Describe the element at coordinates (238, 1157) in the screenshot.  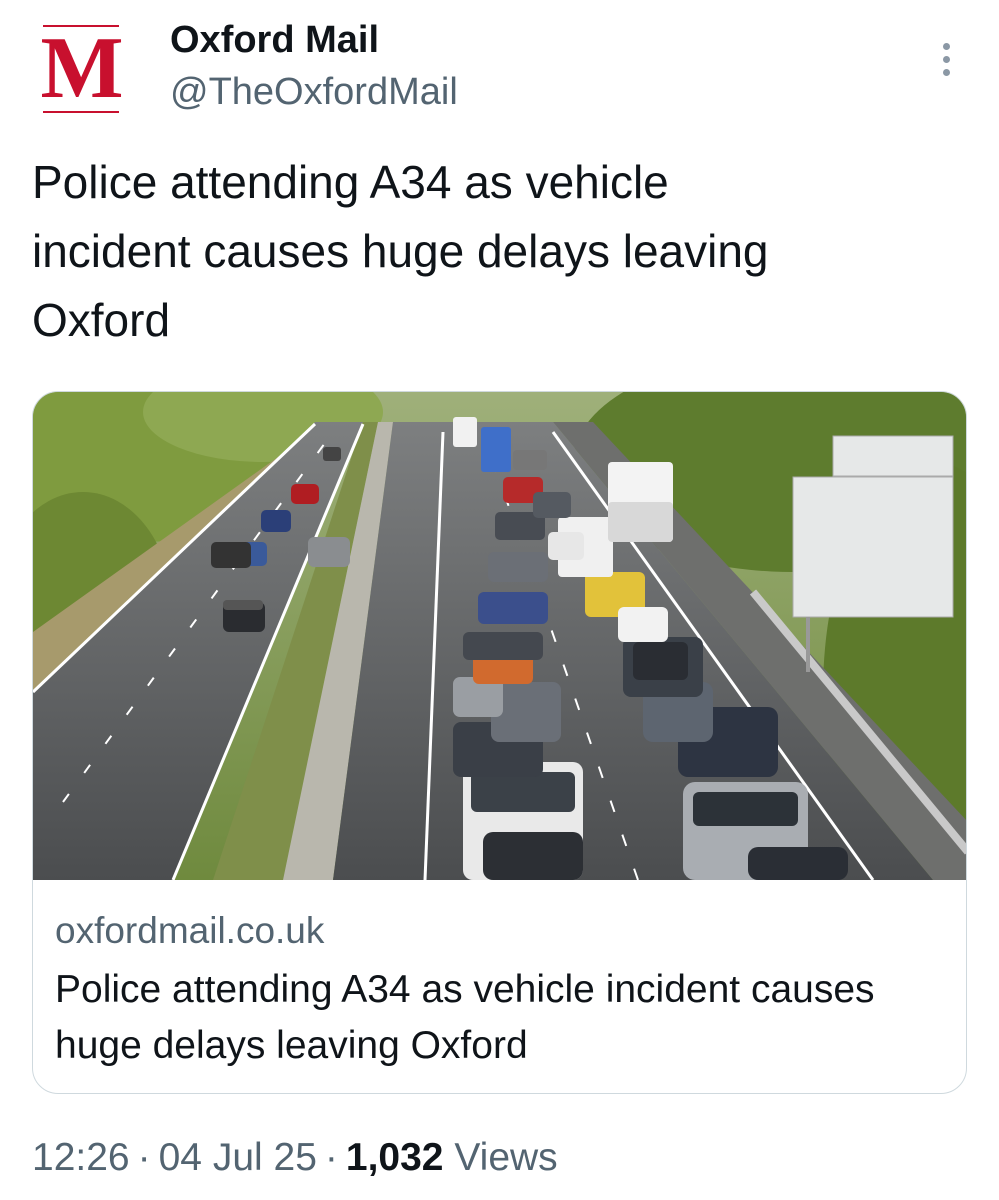
I see `tweet-date: 04 Jul 25` at that location.